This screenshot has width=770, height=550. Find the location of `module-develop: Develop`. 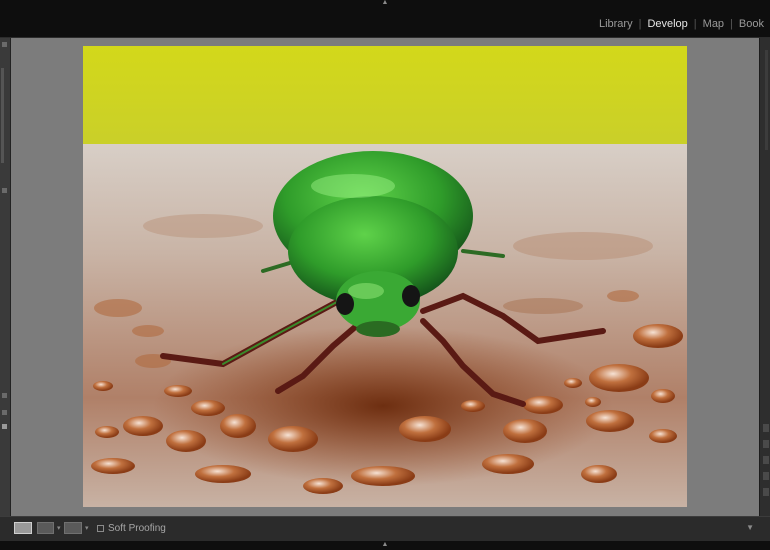

module-develop: Develop is located at coordinates (667, 24).